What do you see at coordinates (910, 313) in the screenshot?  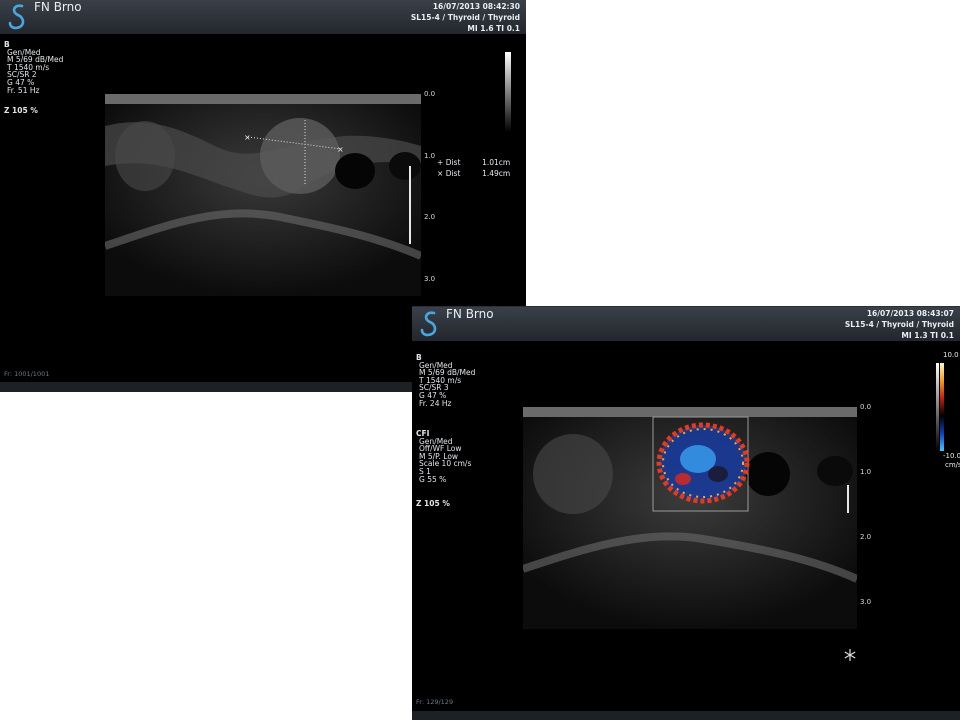 I see `datetime: 16/07/2013 08:43:07` at bounding box center [910, 313].